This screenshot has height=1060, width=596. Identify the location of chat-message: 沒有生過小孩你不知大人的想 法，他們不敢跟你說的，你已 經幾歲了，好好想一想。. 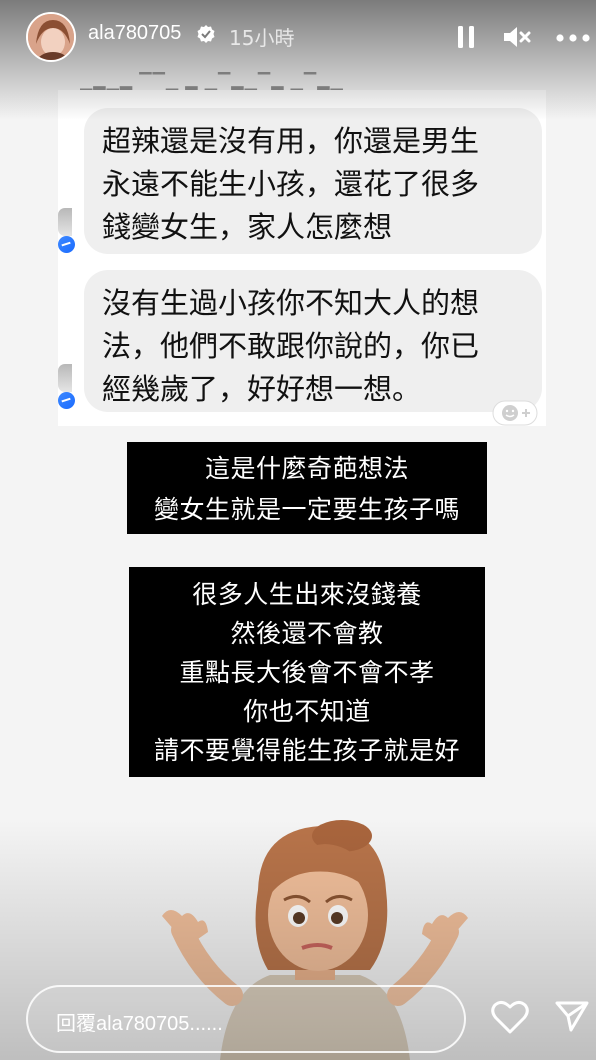
(313, 341).